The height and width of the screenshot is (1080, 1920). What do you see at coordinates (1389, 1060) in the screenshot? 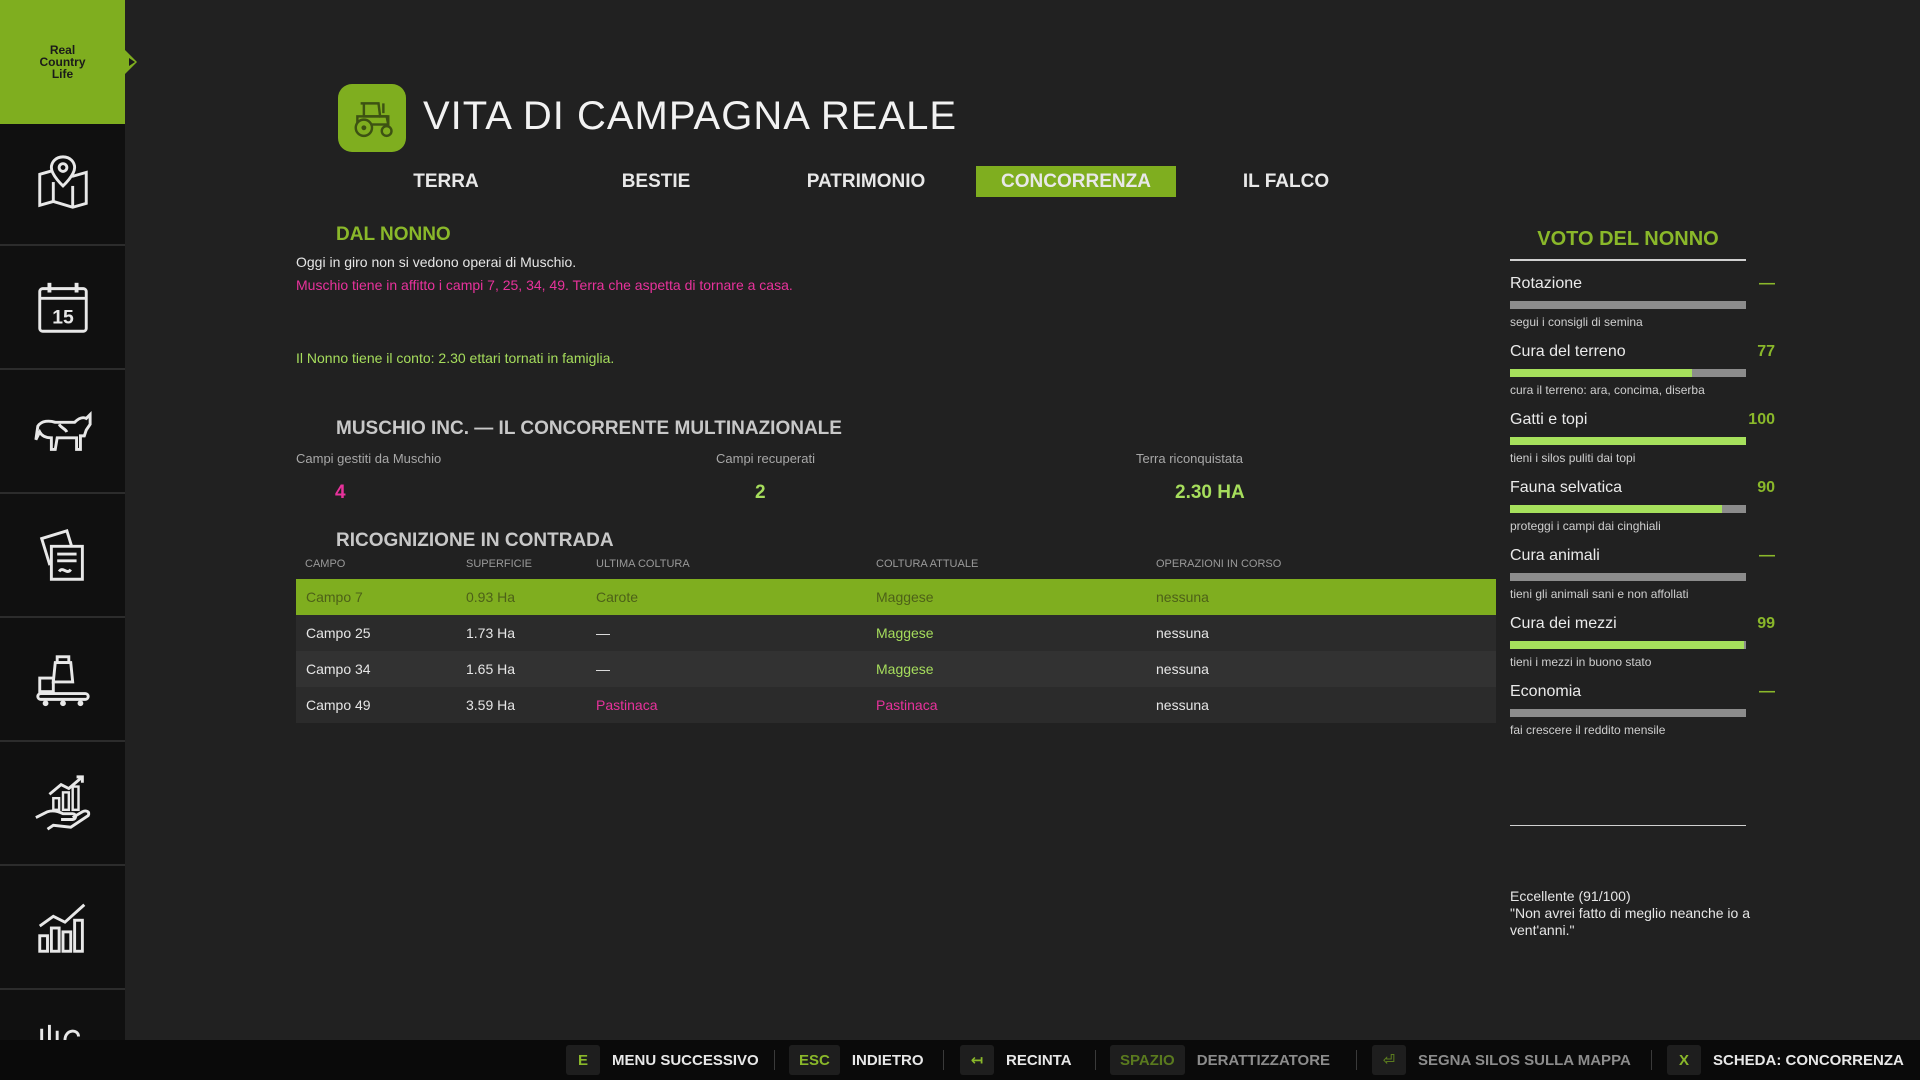
I see `key-enter: ⏎` at bounding box center [1389, 1060].